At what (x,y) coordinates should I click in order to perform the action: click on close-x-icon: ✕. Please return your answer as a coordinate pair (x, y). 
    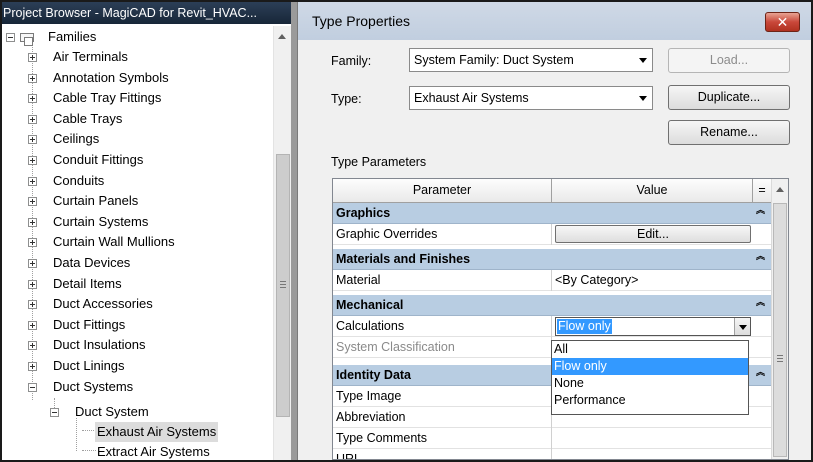
    Looking at the image, I should click on (782, 22).